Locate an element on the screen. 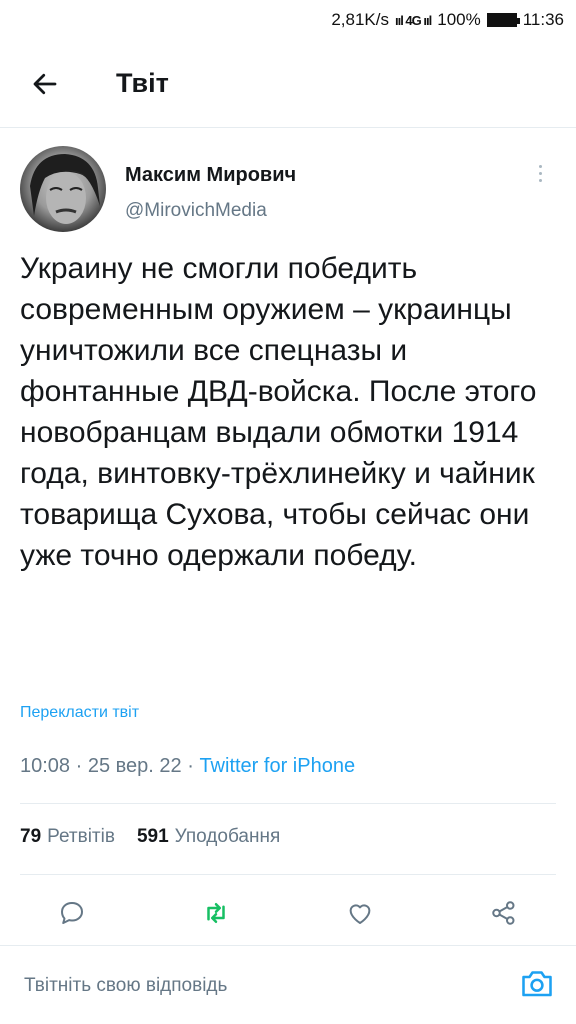 Image resolution: width=576 pixels, height=1024 pixels. camera-icon is located at coordinates (537, 984).